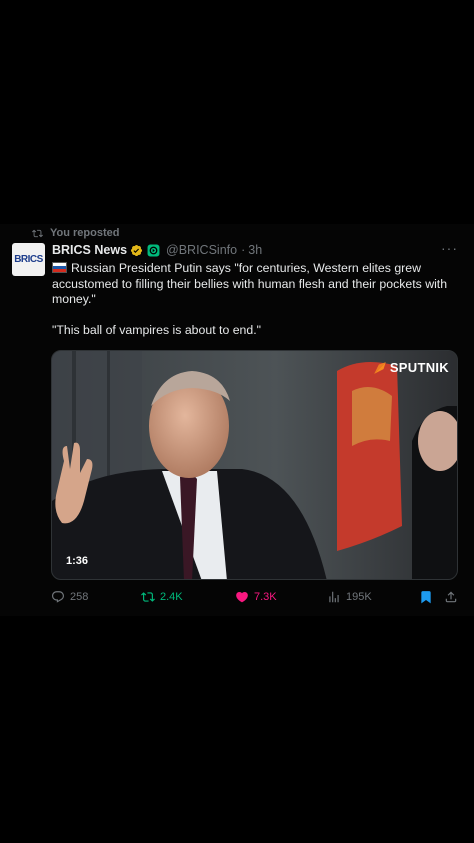  What do you see at coordinates (89, 250) in the screenshot?
I see `author-name: BRICS News` at bounding box center [89, 250].